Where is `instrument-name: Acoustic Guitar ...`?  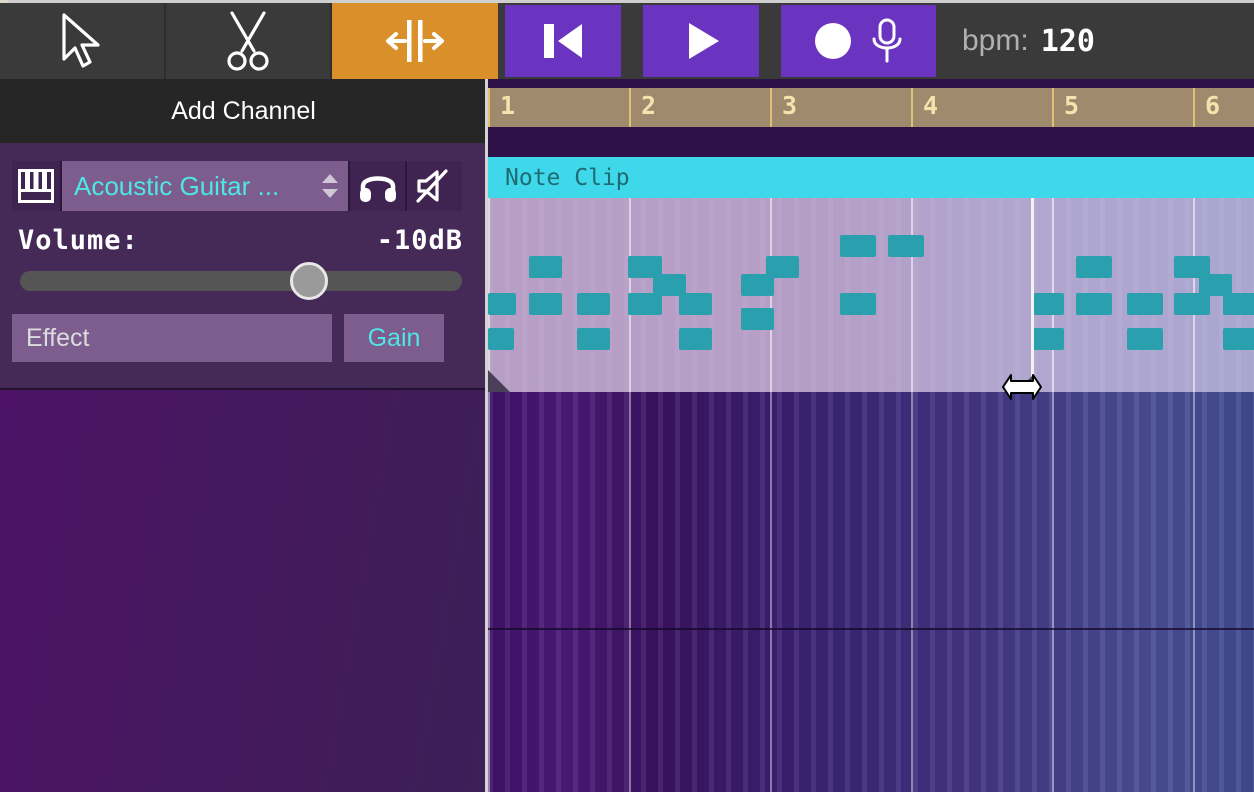
instrument-name: Acoustic Guitar ... is located at coordinates (177, 185).